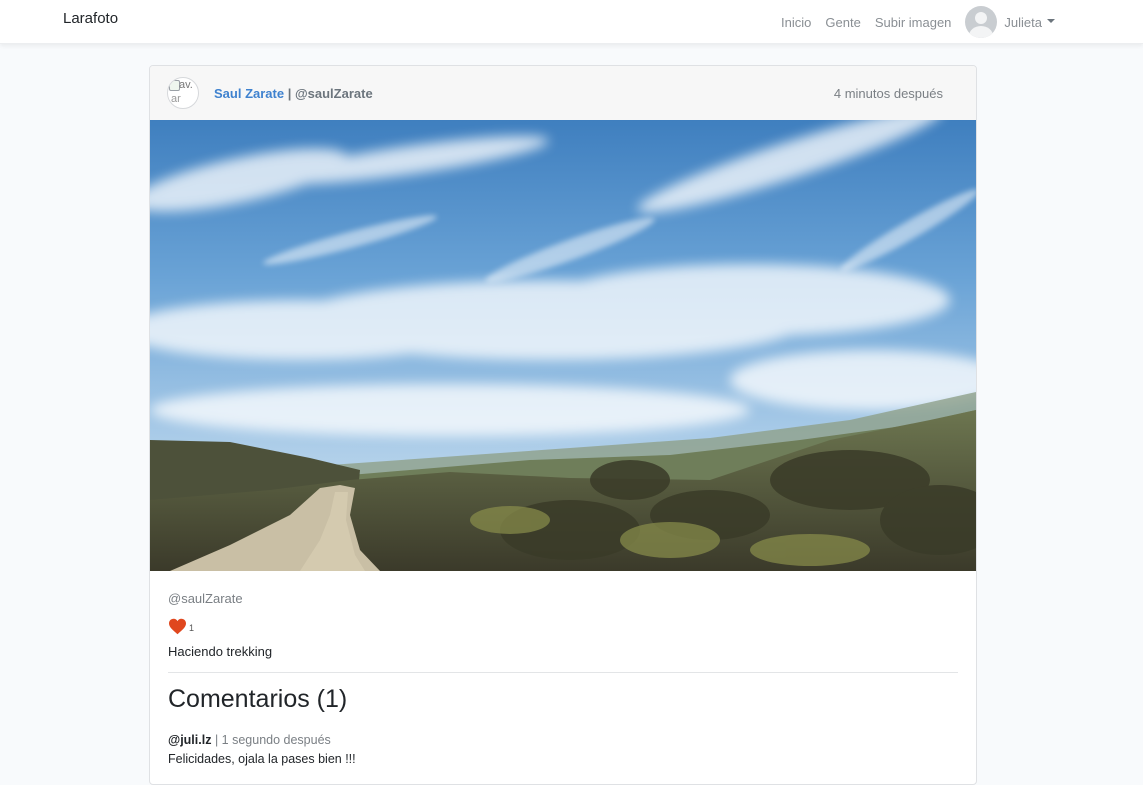 This screenshot has height=785, width=1143. I want to click on comment-meta: @juli.lz | 1 segundo después, so click(249, 740).